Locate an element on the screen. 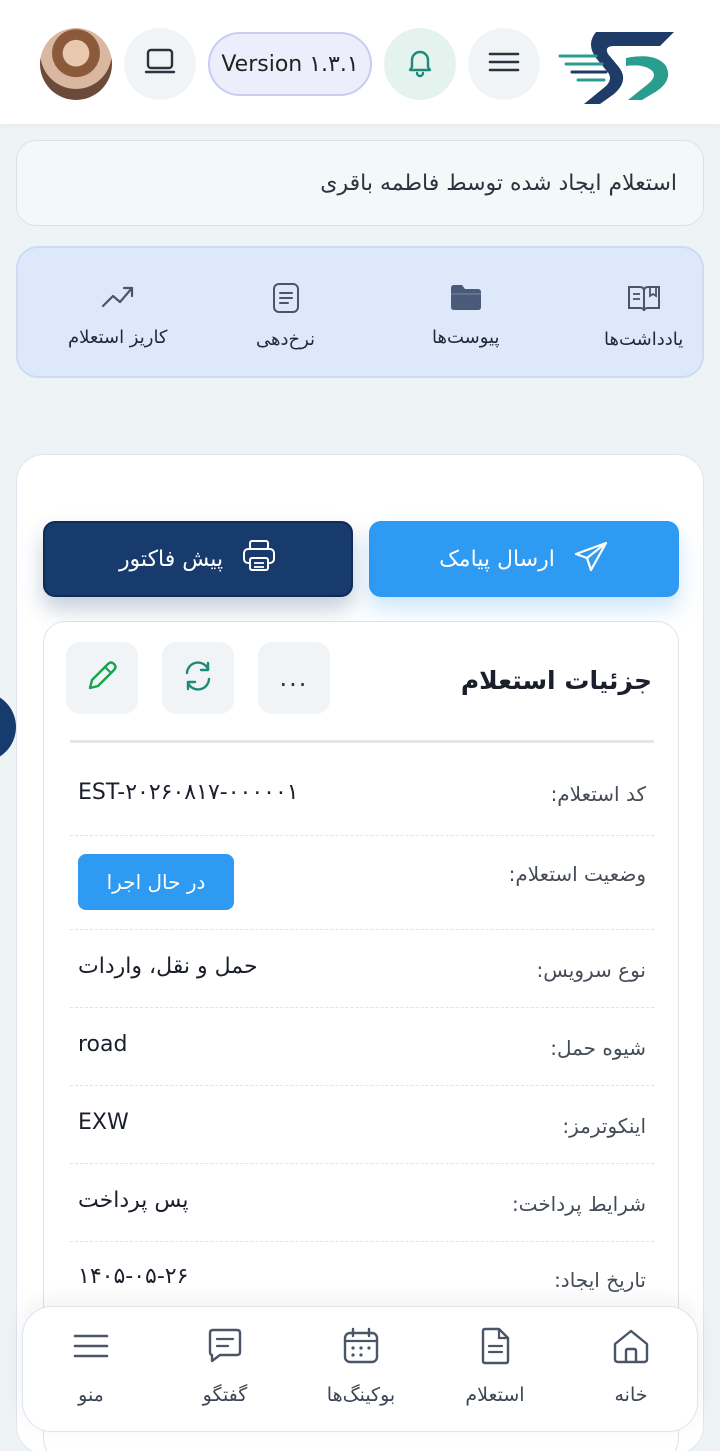  bell-icon is located at coordinates (420, 64).